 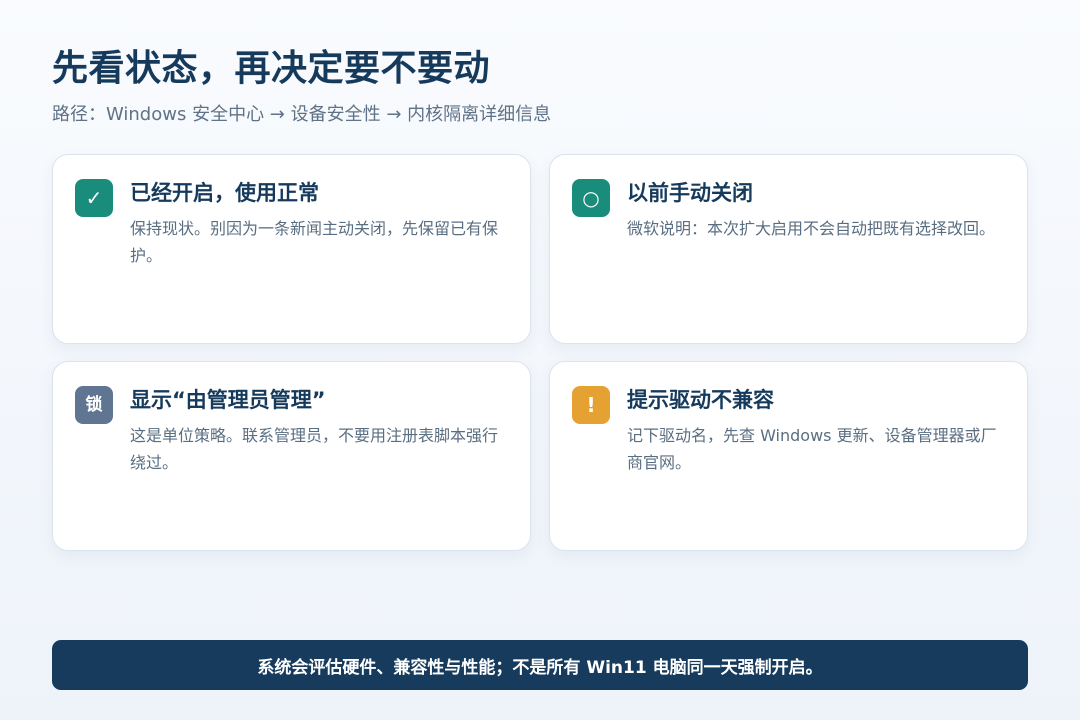 What do you see at coordinates (788, 249) in the screenshot?
I see `card-manually-disabled: ○ 以前手动关闭 微软说明：本次扩大启用不会自动把既有选择改回。` at bounding box center [788, 249].